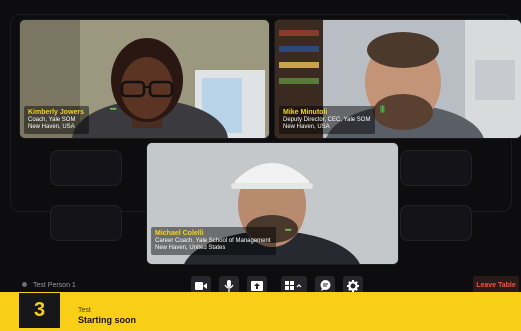 The height and width of the screenshot is (331, 521). I want to click on participant-title: Deputy Director, CEC, Yale SOM, so click(327, 120).